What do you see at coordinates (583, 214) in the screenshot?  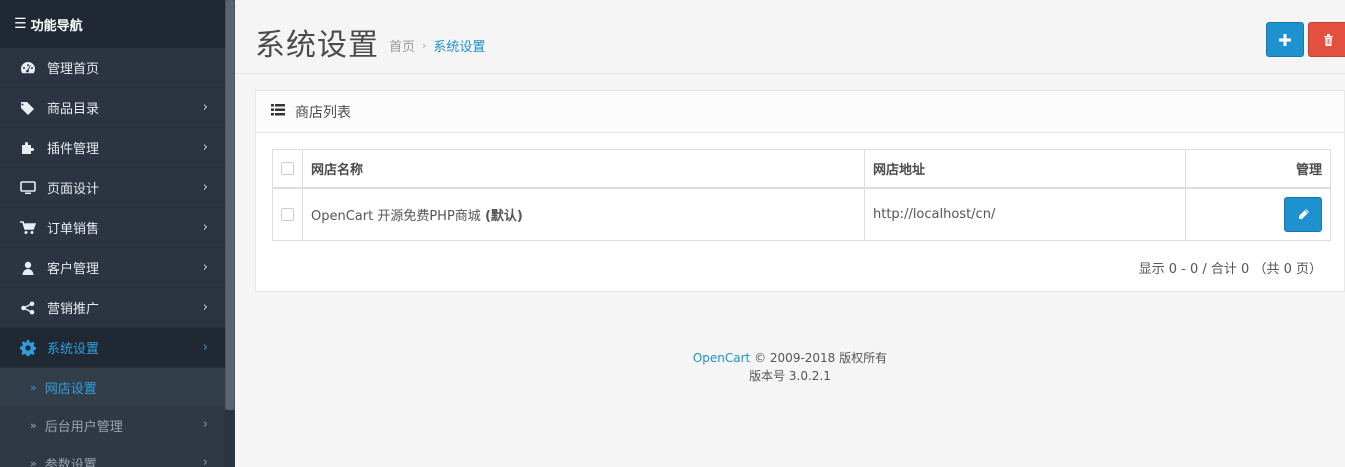 I see `store-name-cell: OpenCart 开源免费PHP商城 (默认)` at bounding box center [583, 214].